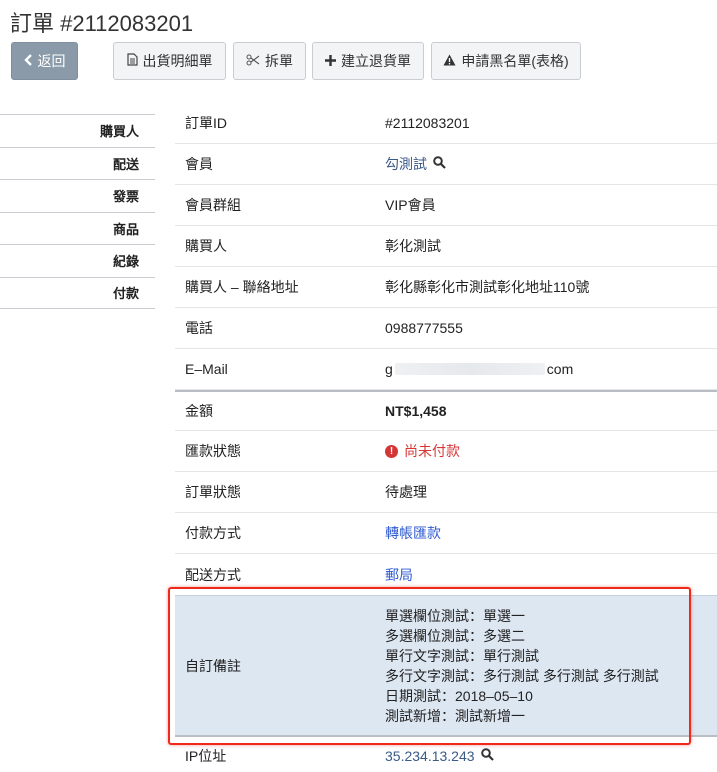 The width and height of the screenshot is (717, 772). What do you see at coordinates (213, 574) in the screenshot?
I see `label-shipping-method: 配送方式` at bounding box center [213, 574].